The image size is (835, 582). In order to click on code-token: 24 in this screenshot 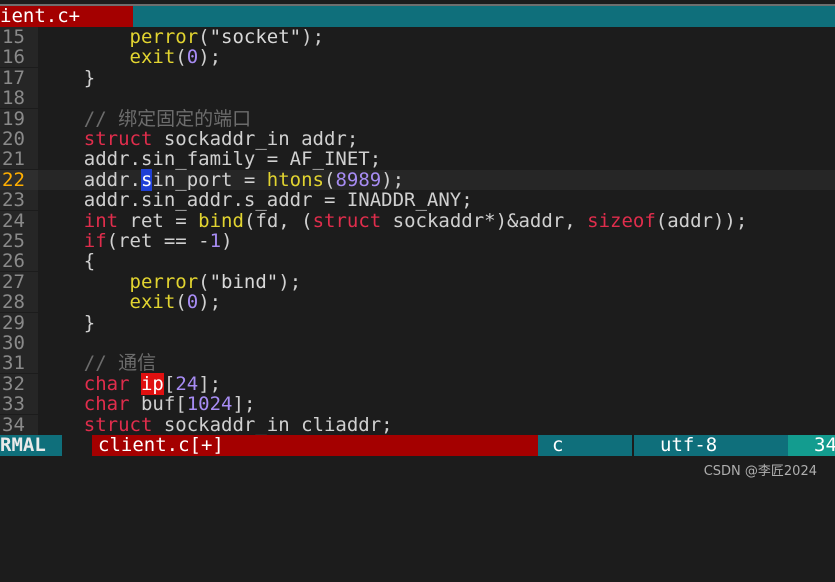, I will do `click(187, 383)`.